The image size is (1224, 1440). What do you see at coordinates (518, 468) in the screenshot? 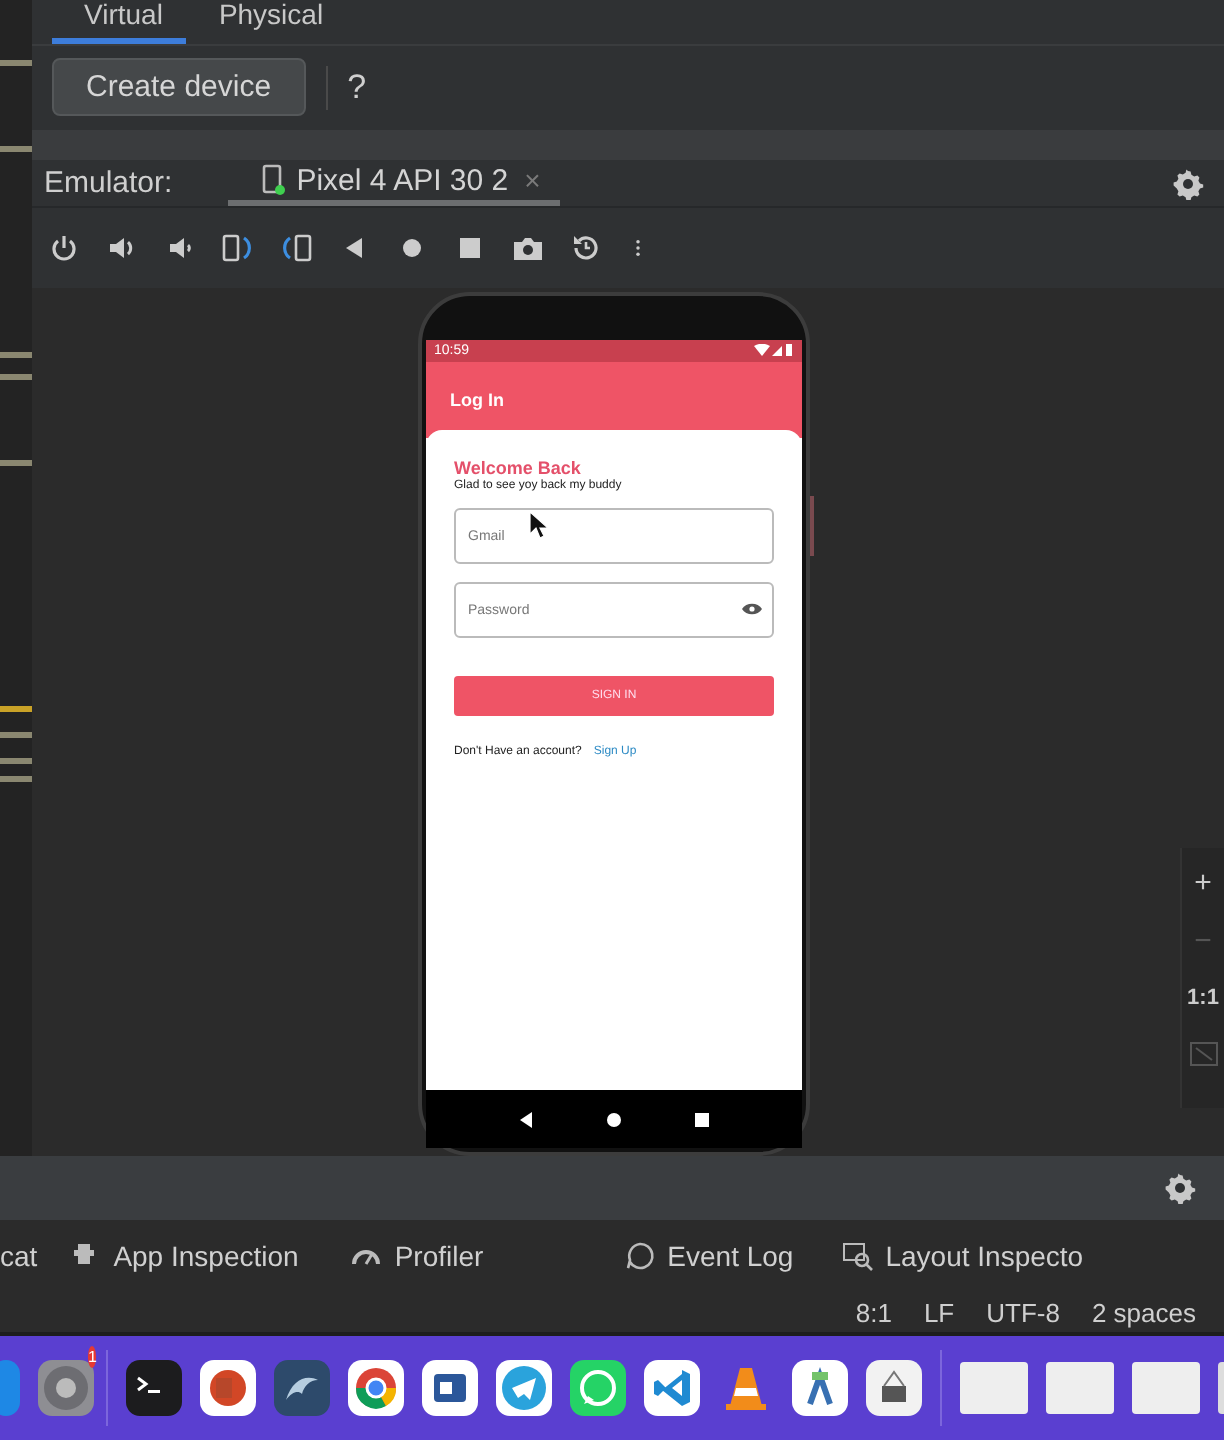
I see `welcome-heading: Welcome Back` at bounding box center [518, 468].